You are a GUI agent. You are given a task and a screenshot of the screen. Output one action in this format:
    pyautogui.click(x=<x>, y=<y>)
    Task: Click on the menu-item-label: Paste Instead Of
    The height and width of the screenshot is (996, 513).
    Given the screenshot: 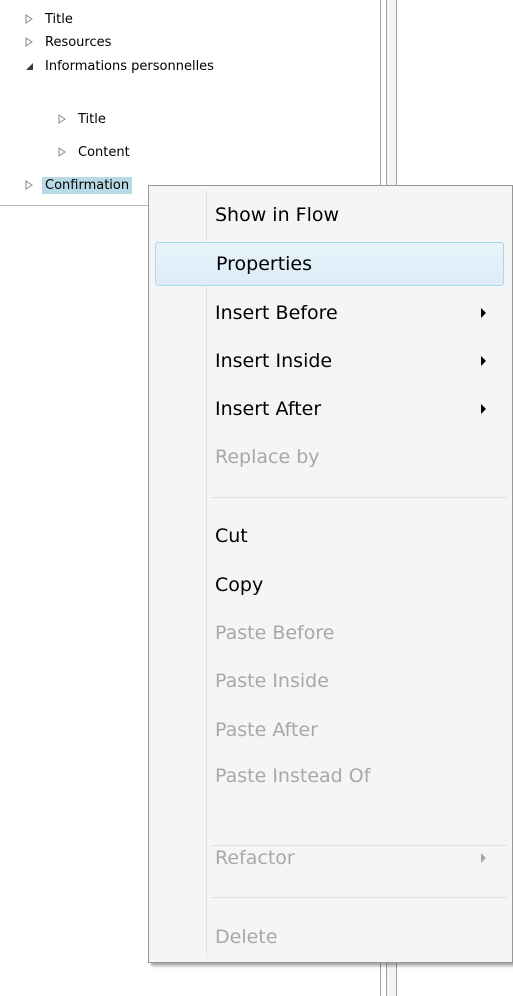 What is the action you would take?
    pyautogui.click(x=293, y=776)
    